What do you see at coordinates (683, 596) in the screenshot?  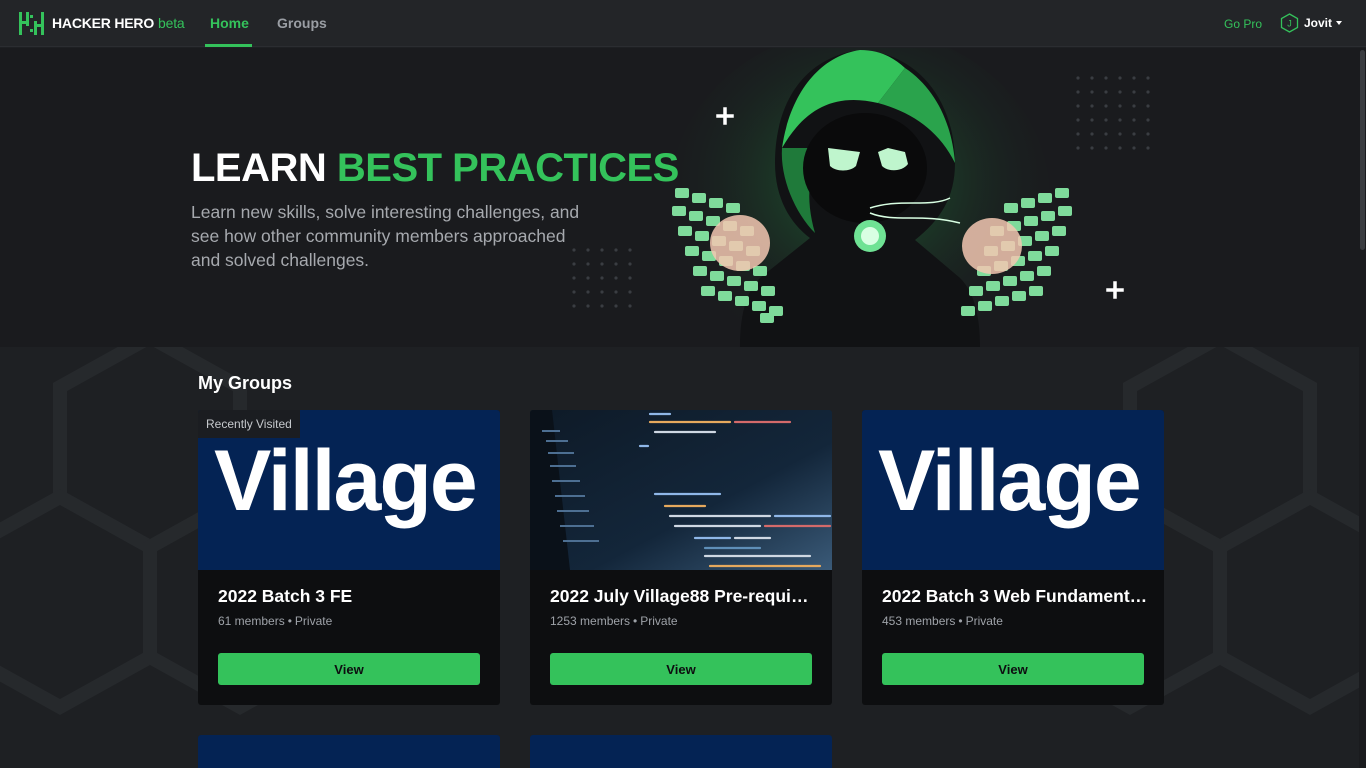 I see `group-card-title: 2022 July Village88 Pre-requisite` at bounding box center [683, 596].